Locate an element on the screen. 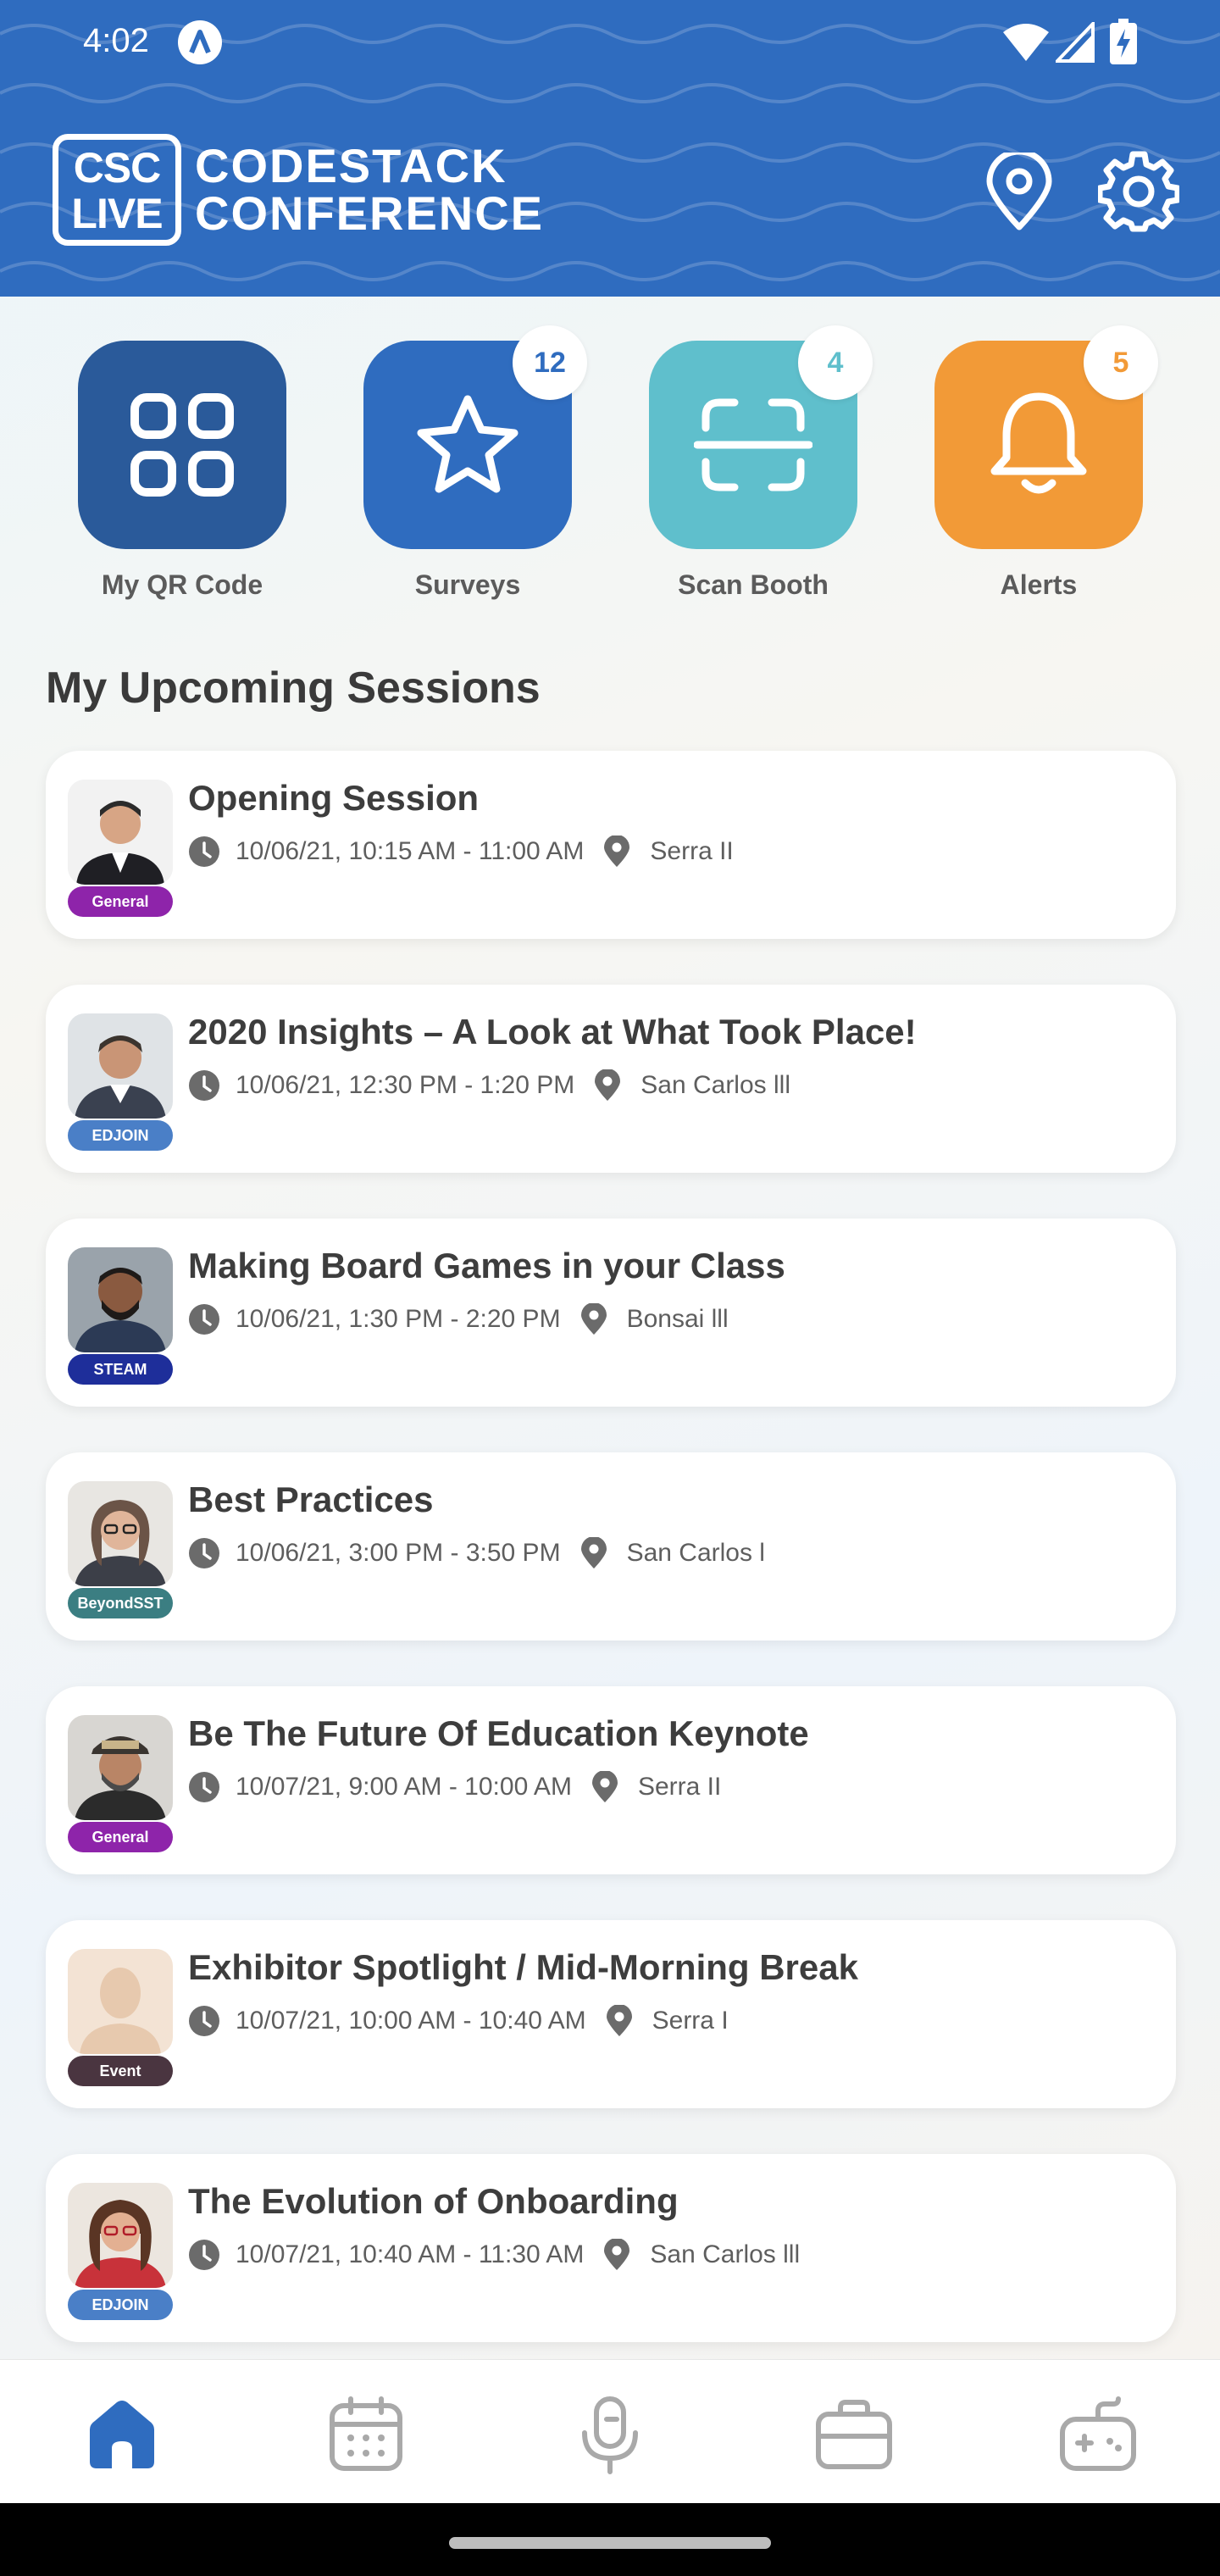 Image resolution: width=1220 pixels, height=2576 pixels. home-icon is located at coordinates (122, 2434).